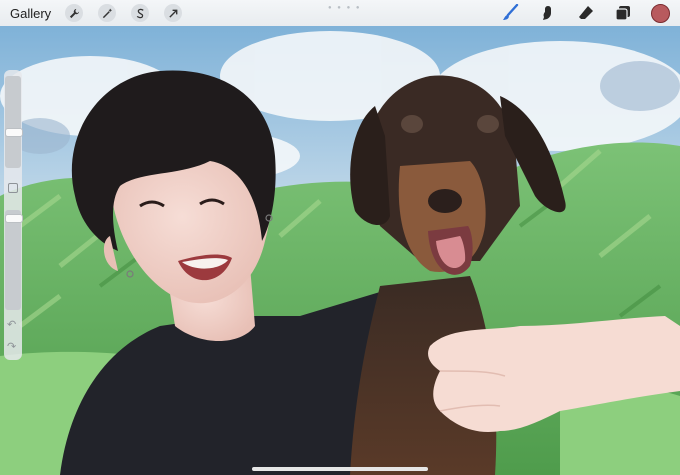 The width and height of the screenshot is (680, 475). What do you see at coordinates (14, 218) in the screenshot?
I see `opacity-knob` at bounding box center [14, 218].